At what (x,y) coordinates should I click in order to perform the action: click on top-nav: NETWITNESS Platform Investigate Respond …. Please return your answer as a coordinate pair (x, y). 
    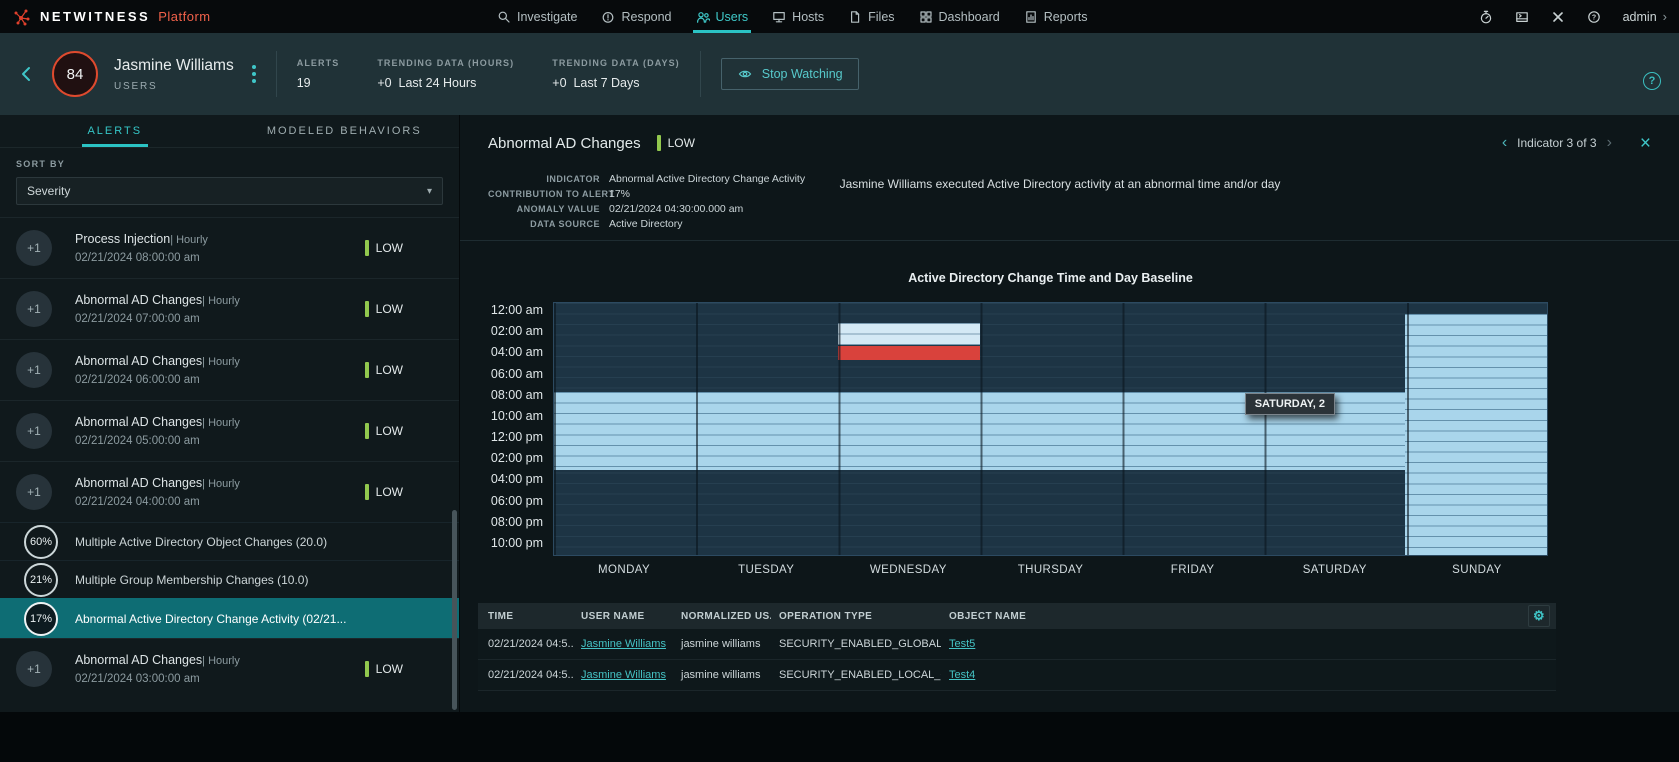
    Looking at the image, I should click on (839, 16).